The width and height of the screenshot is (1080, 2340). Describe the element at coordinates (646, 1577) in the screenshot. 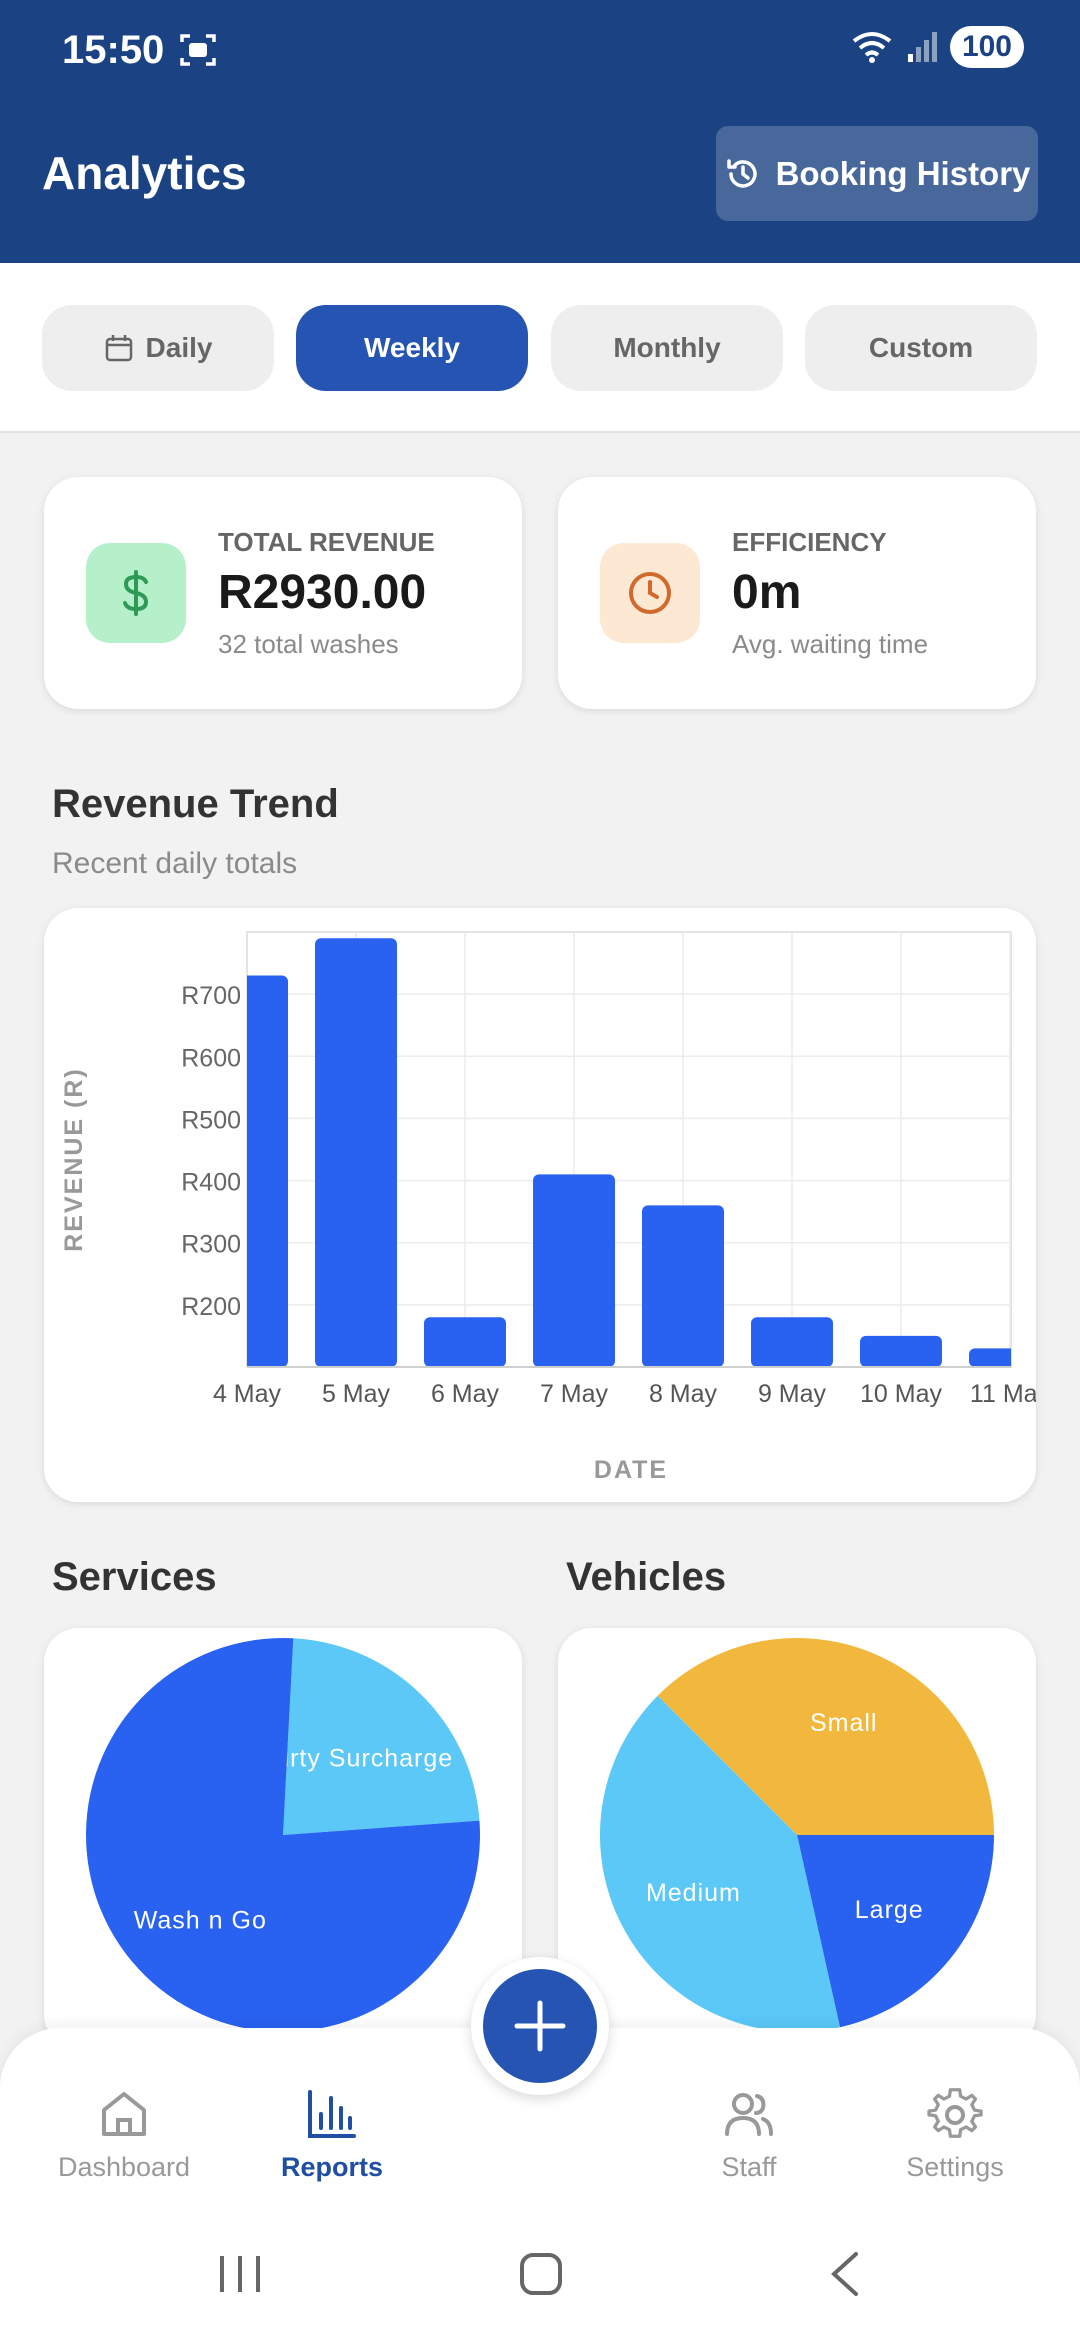

I see `vehicles-title: Vehicles` at that location.